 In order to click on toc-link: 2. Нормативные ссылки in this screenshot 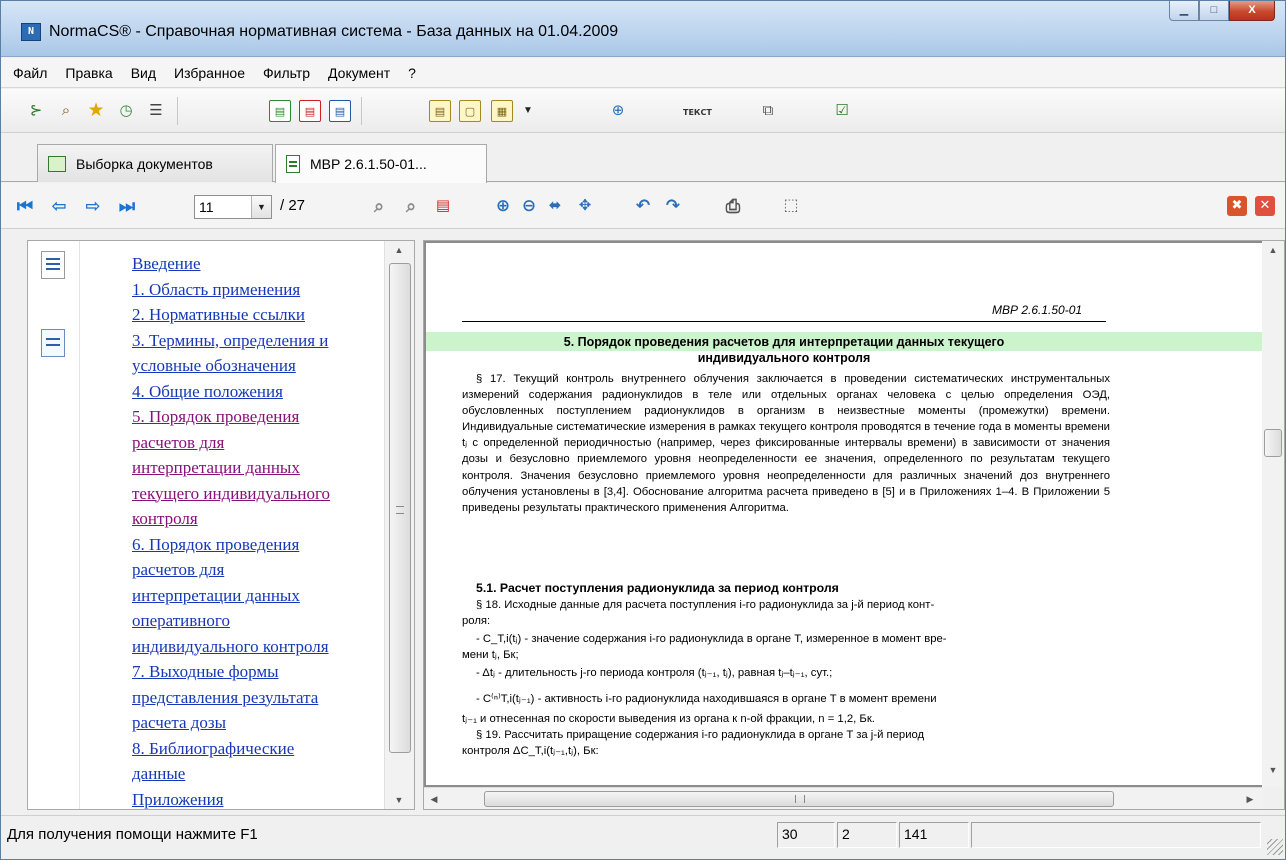, I will do `click(267, 315)`.